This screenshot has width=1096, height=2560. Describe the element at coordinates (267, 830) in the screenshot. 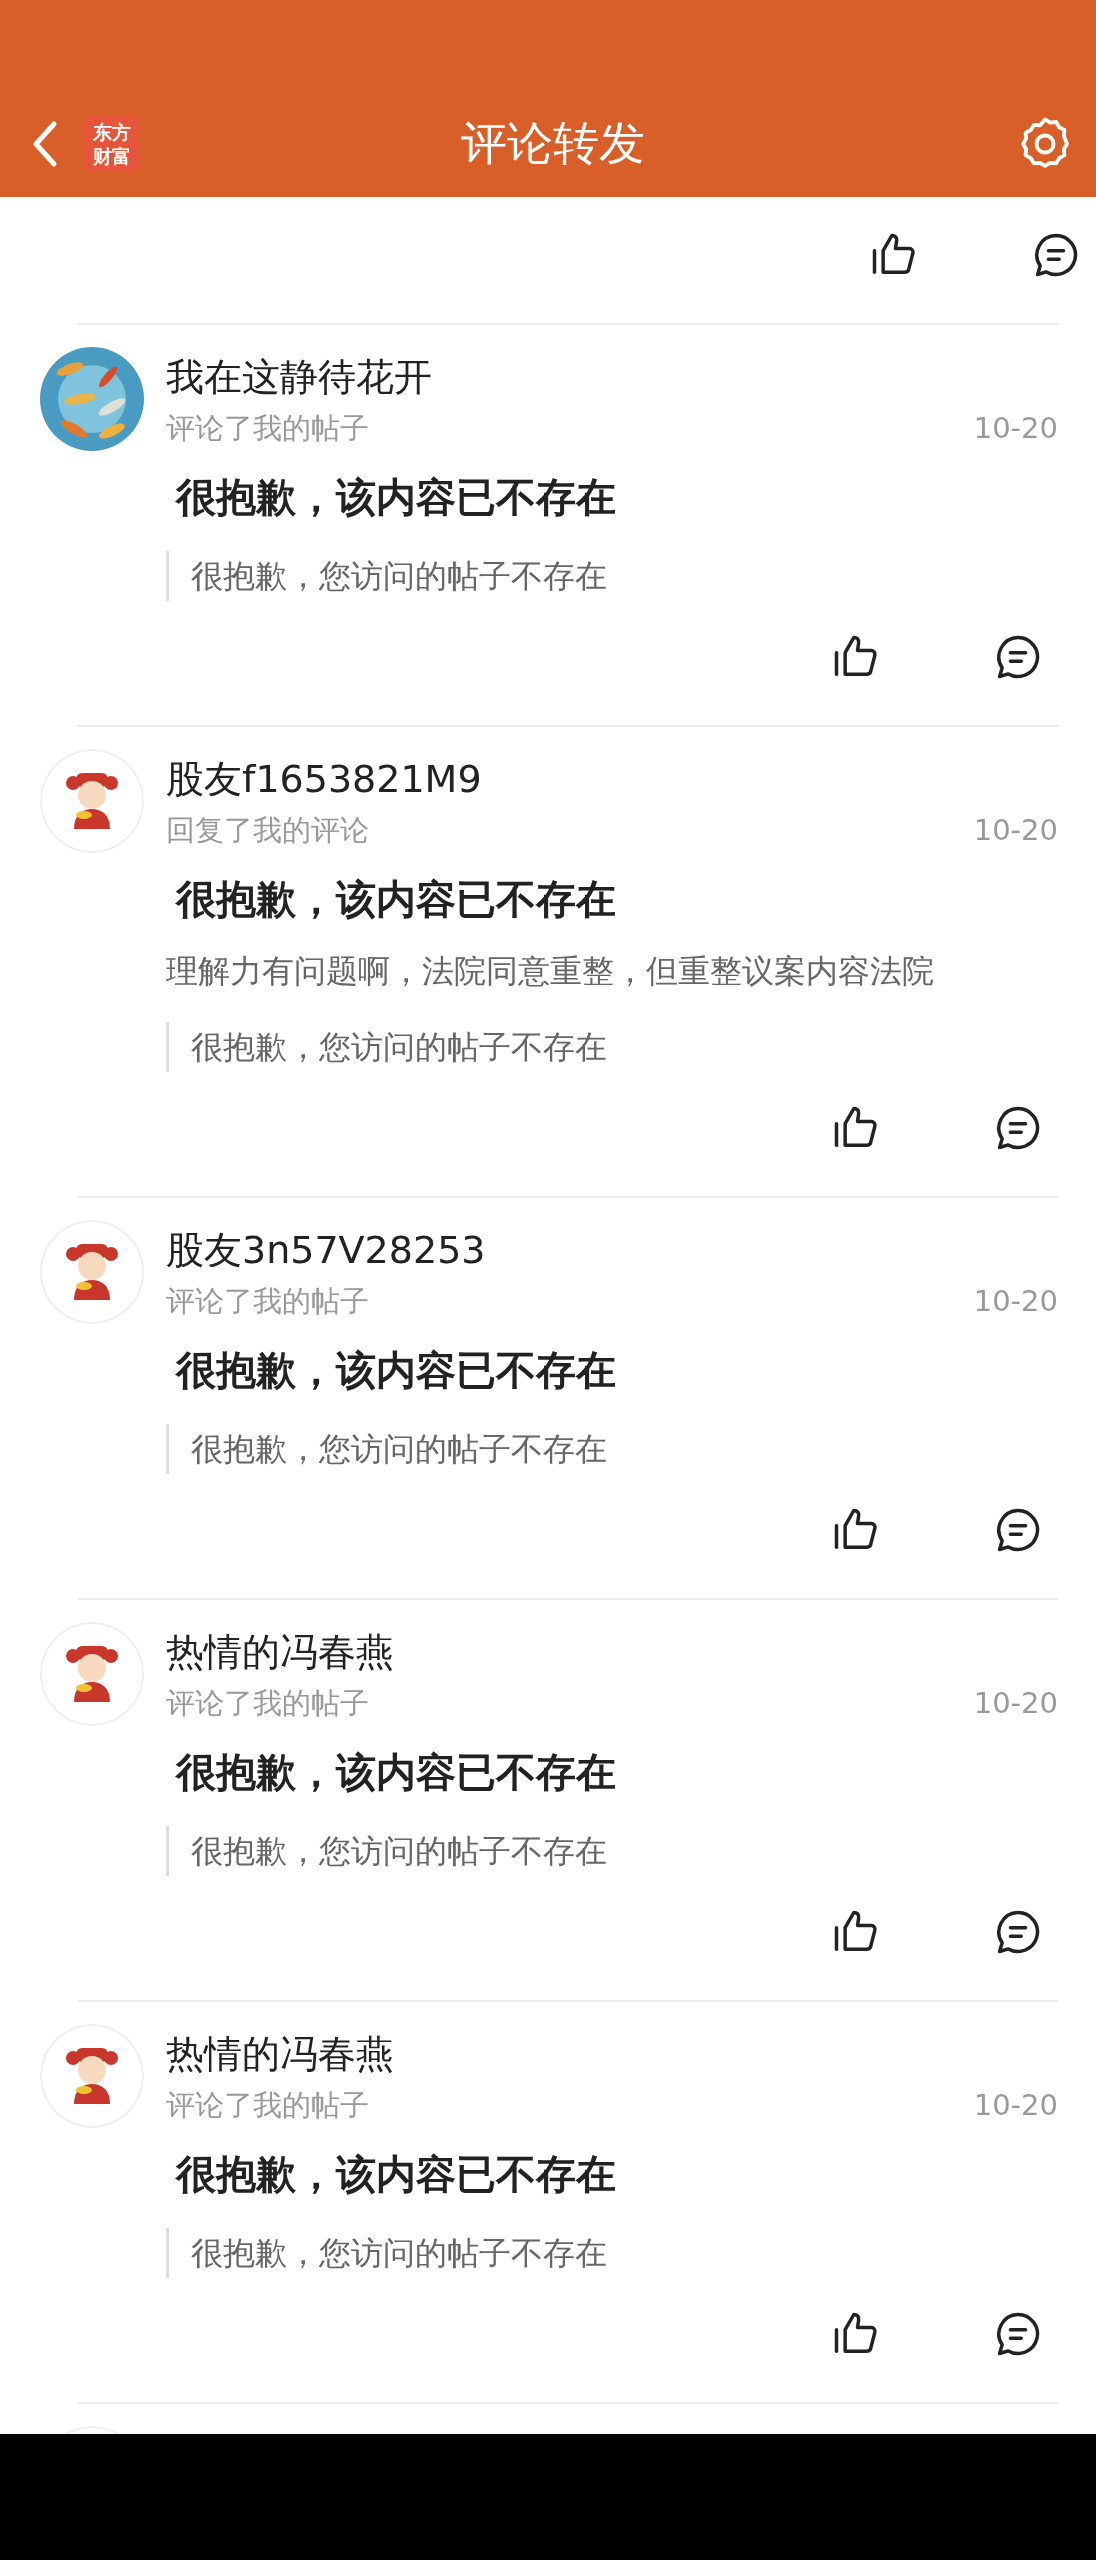

I see `action-text: 回复了我的评论` at that location.